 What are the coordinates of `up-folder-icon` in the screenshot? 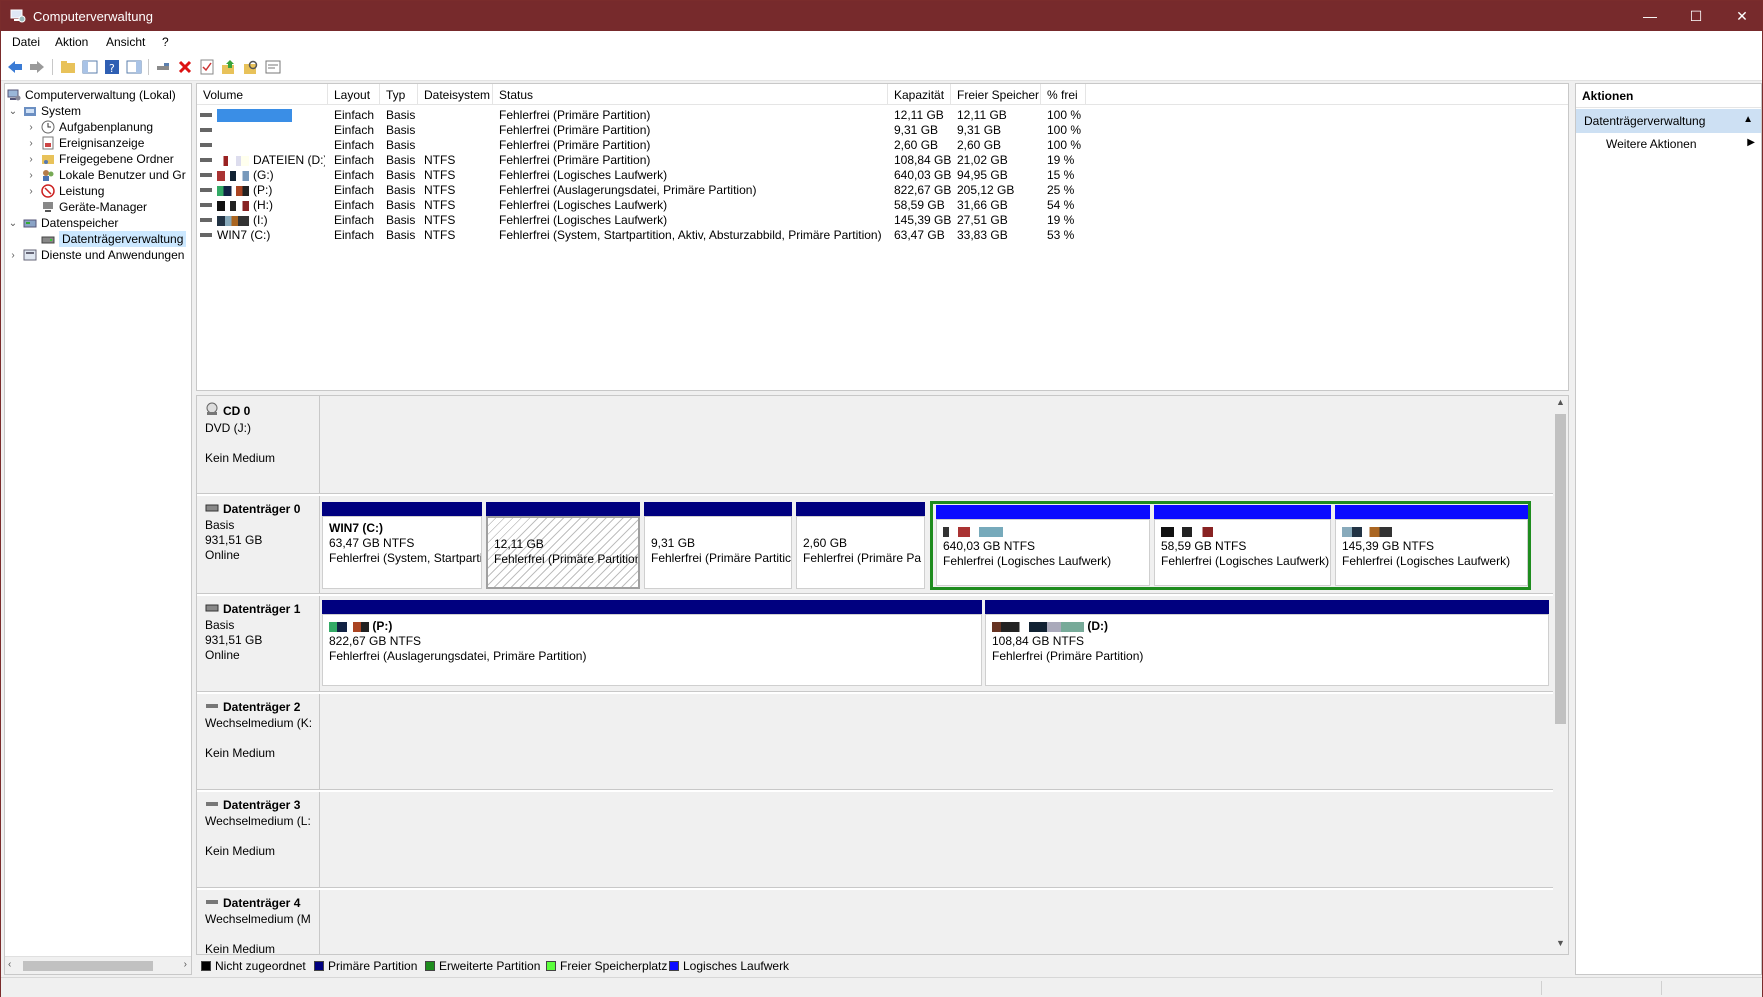 It's located at (68, 67).